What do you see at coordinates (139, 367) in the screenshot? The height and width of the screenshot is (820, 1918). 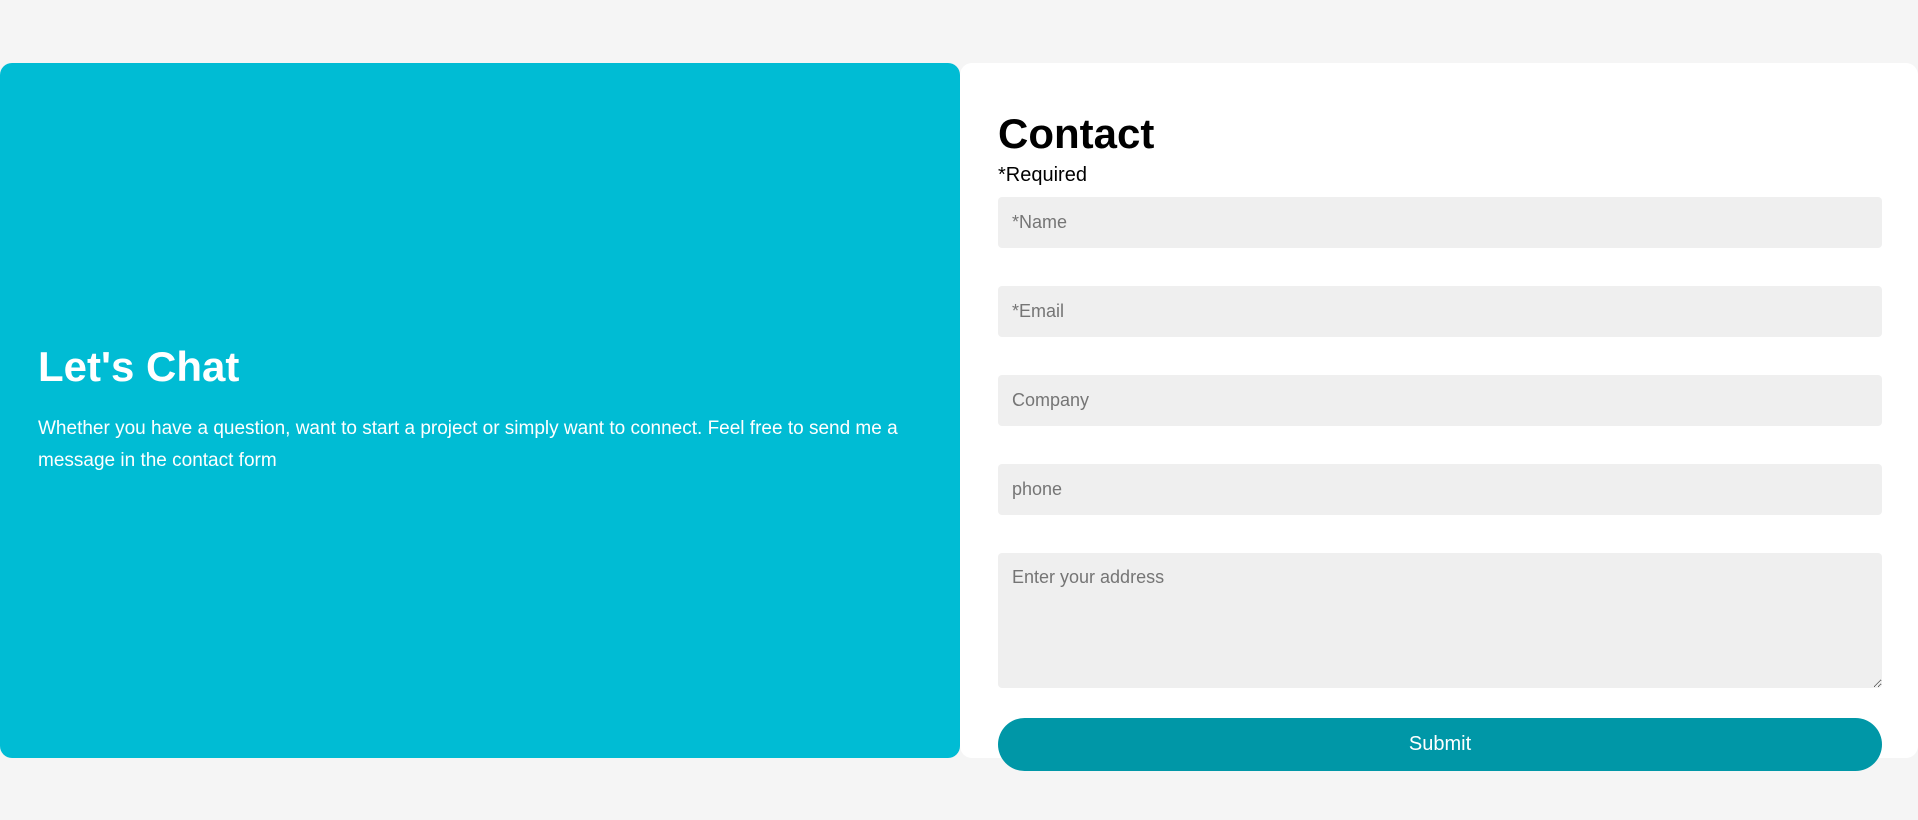 I see `chat-title: Let's Chat` at bounding box center [139, 367].